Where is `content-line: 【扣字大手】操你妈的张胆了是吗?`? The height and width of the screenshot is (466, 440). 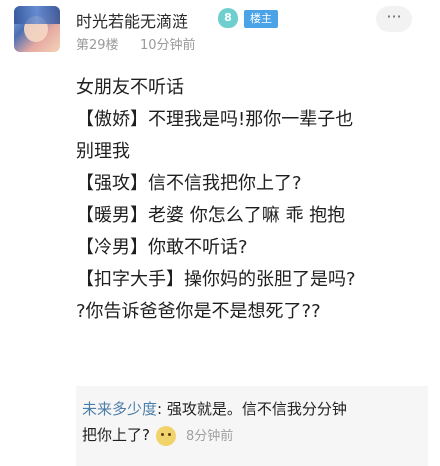 content-line: 【扣字大手】操你妈的张胆了是吗? is located at coordinates (216, 279).